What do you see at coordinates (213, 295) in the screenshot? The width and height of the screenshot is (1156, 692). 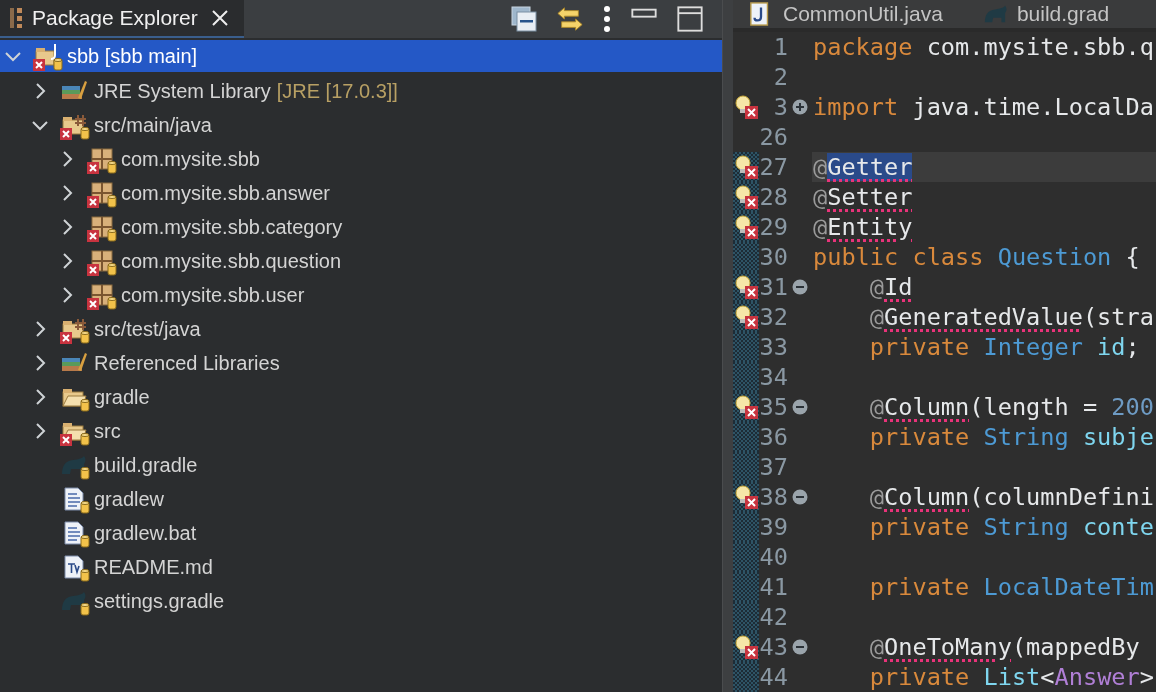 I see `tree-item: com.mysite.sbb.user` at bounding box center [213, 295].